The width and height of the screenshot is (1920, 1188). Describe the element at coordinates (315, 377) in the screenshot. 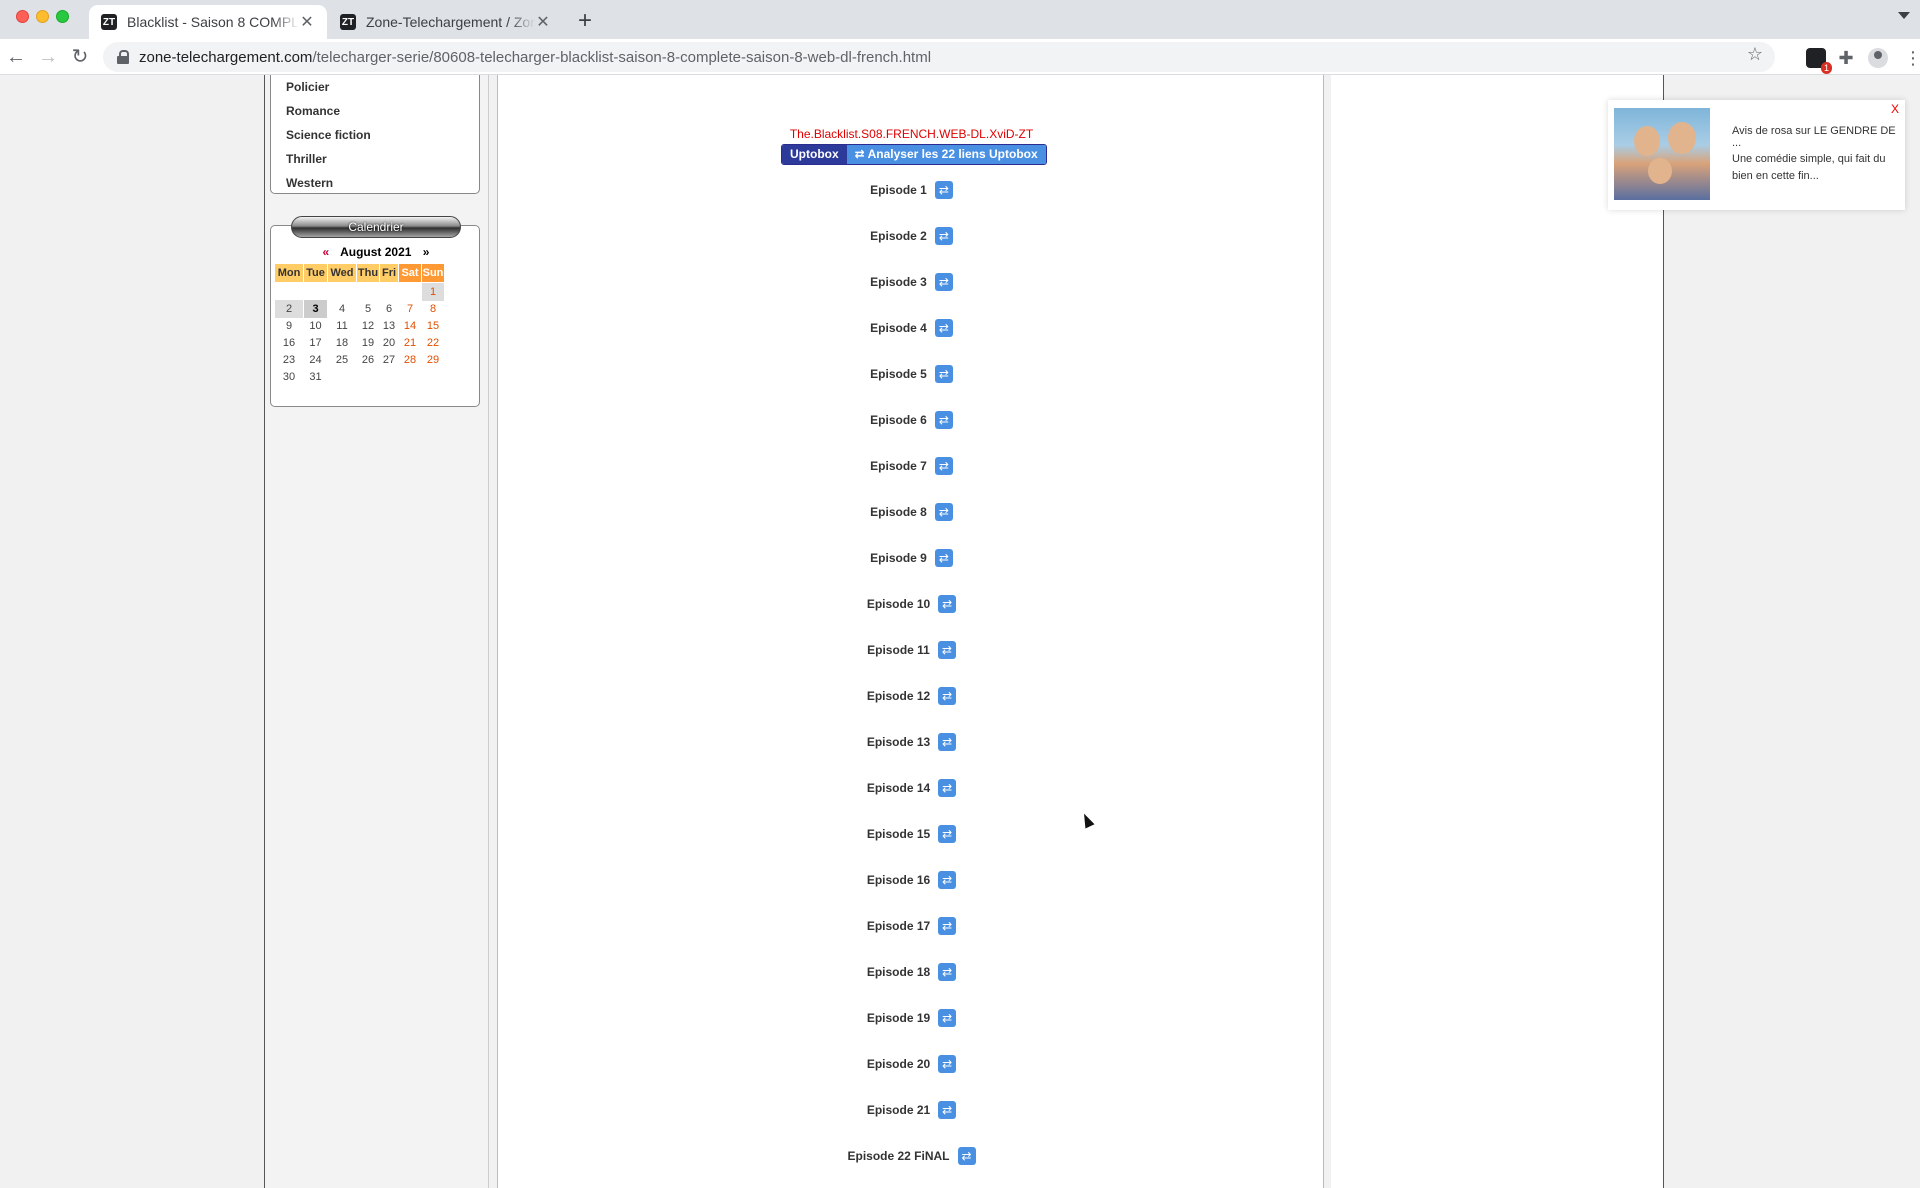

I see `calendar-day: 31` at that location.